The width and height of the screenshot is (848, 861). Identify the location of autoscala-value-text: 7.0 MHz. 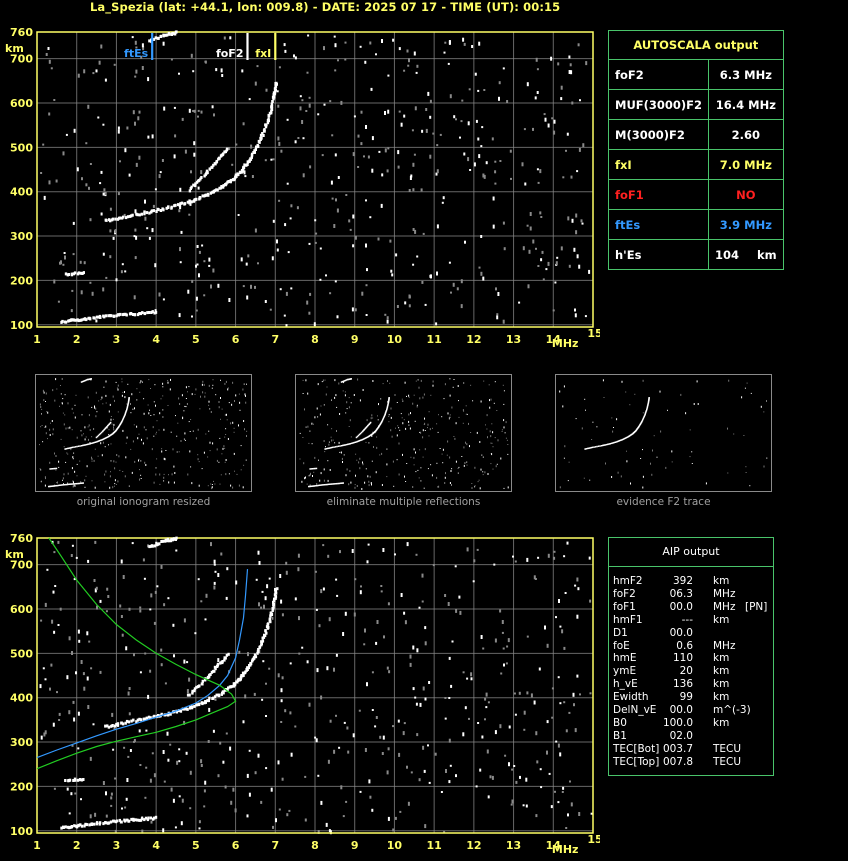
(745, 164).